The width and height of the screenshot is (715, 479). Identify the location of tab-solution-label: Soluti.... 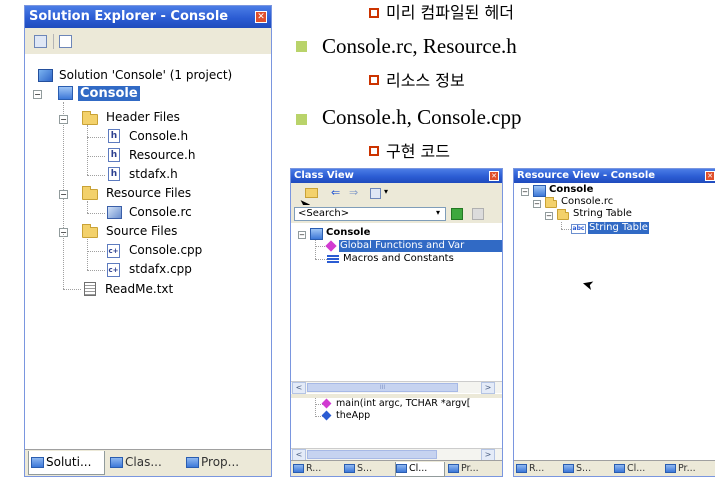
(69, 462).